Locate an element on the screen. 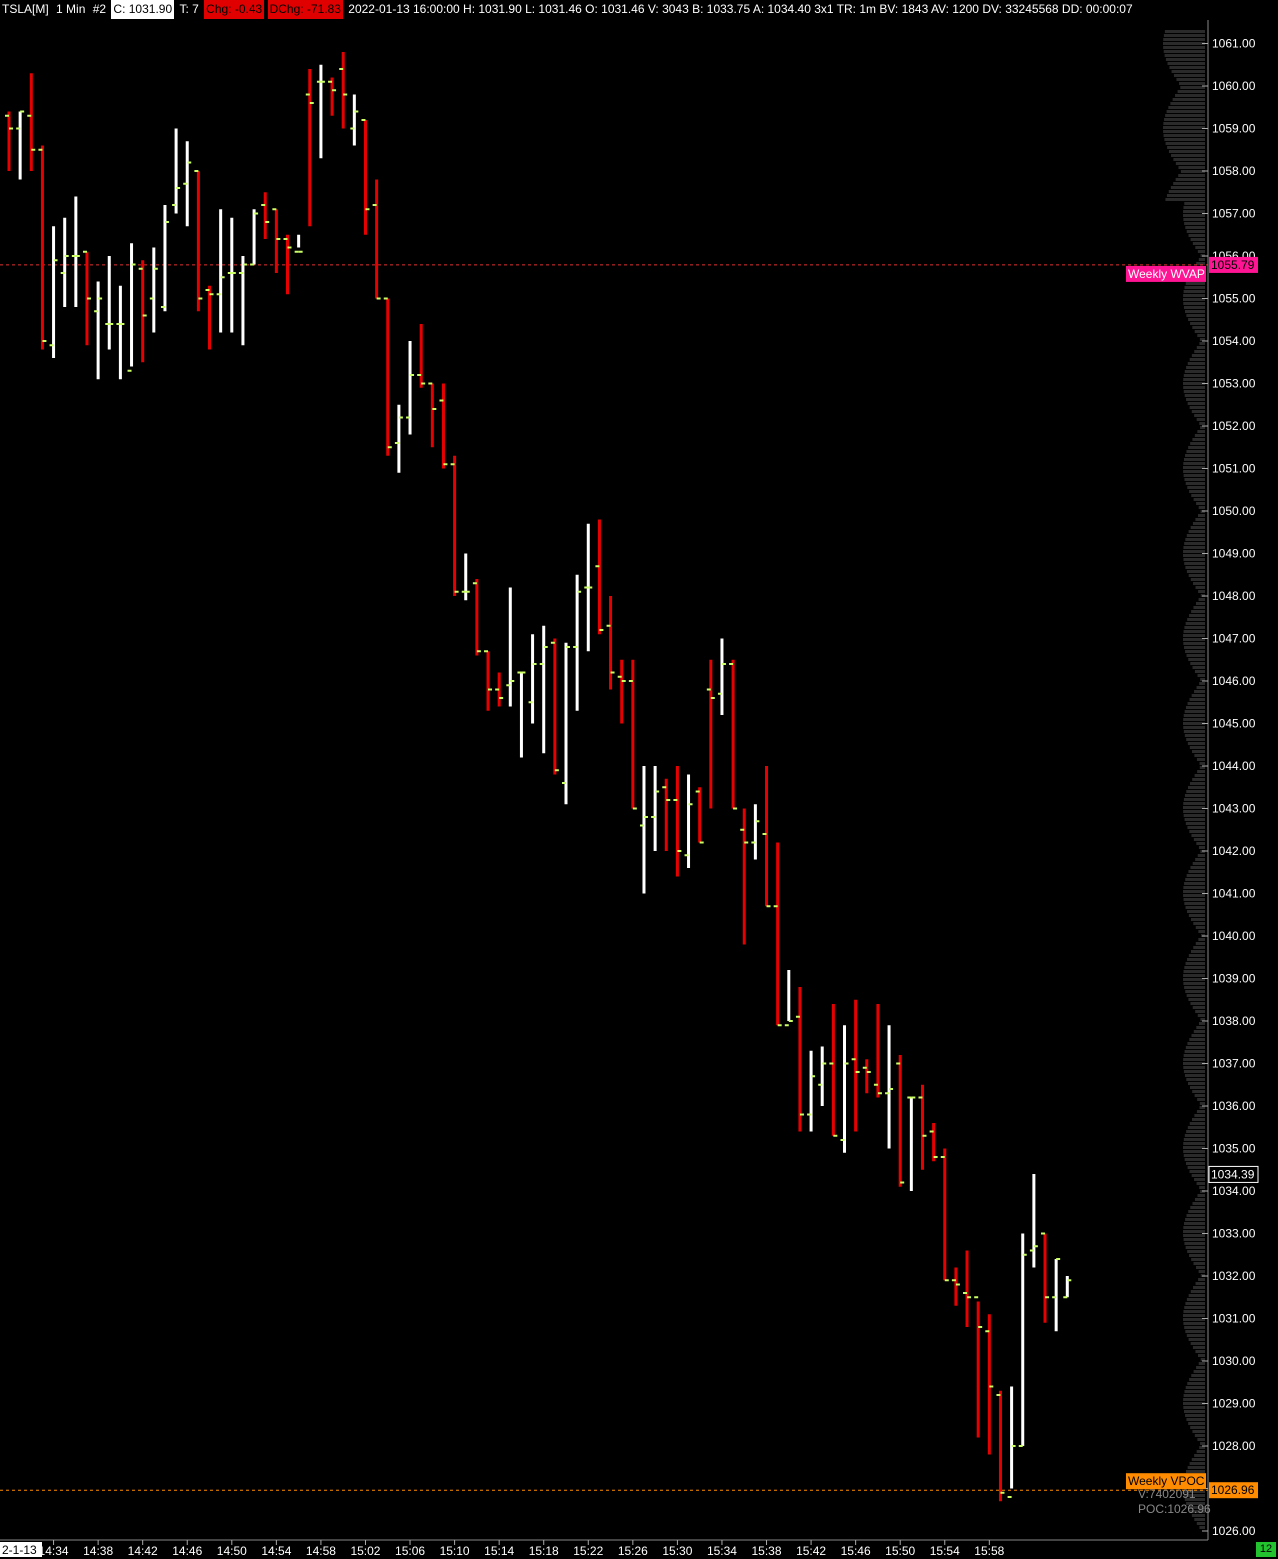 The width and height of the screenshot is (1278, 1559). price-tick-label: 1043.00 is located at coordinates (1234, 809).